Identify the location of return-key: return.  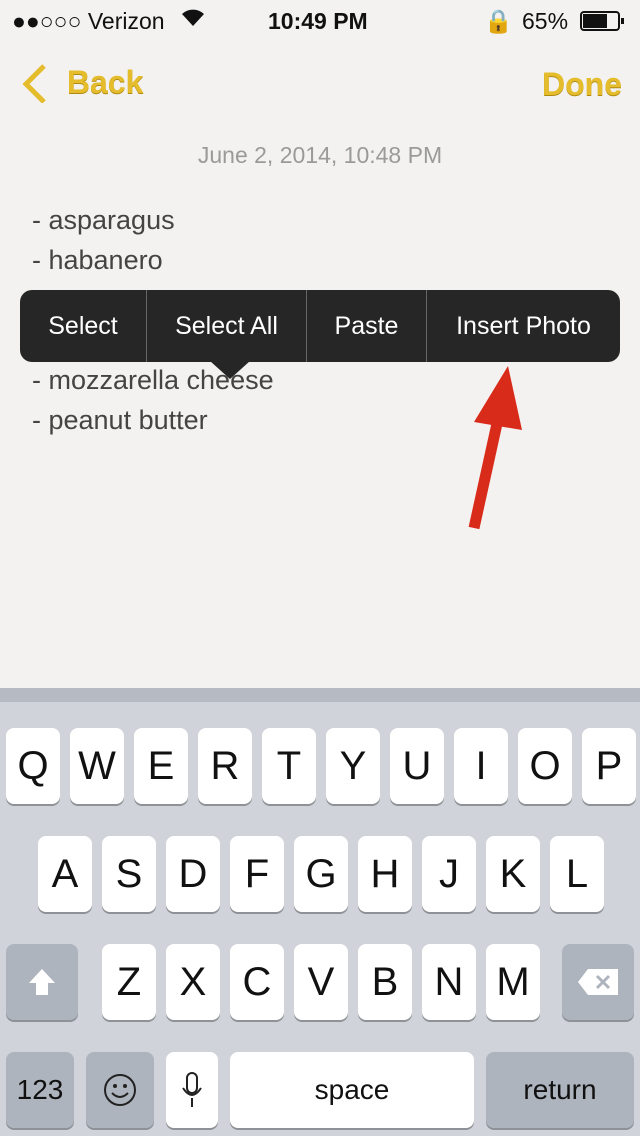
(560, 1090).